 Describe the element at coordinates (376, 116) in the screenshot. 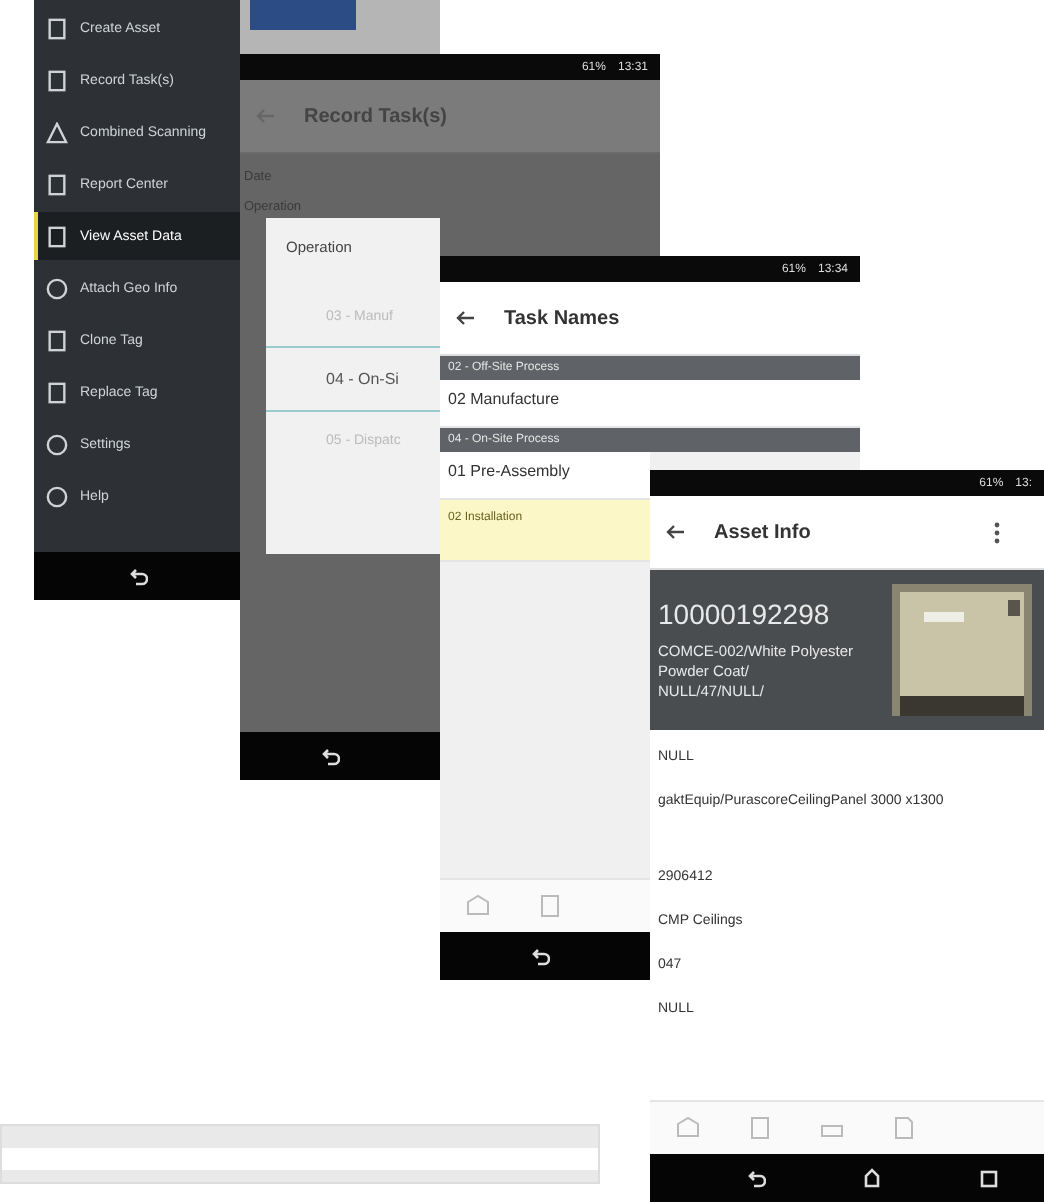

I see `screen-title: Record Task(s)` at that location.